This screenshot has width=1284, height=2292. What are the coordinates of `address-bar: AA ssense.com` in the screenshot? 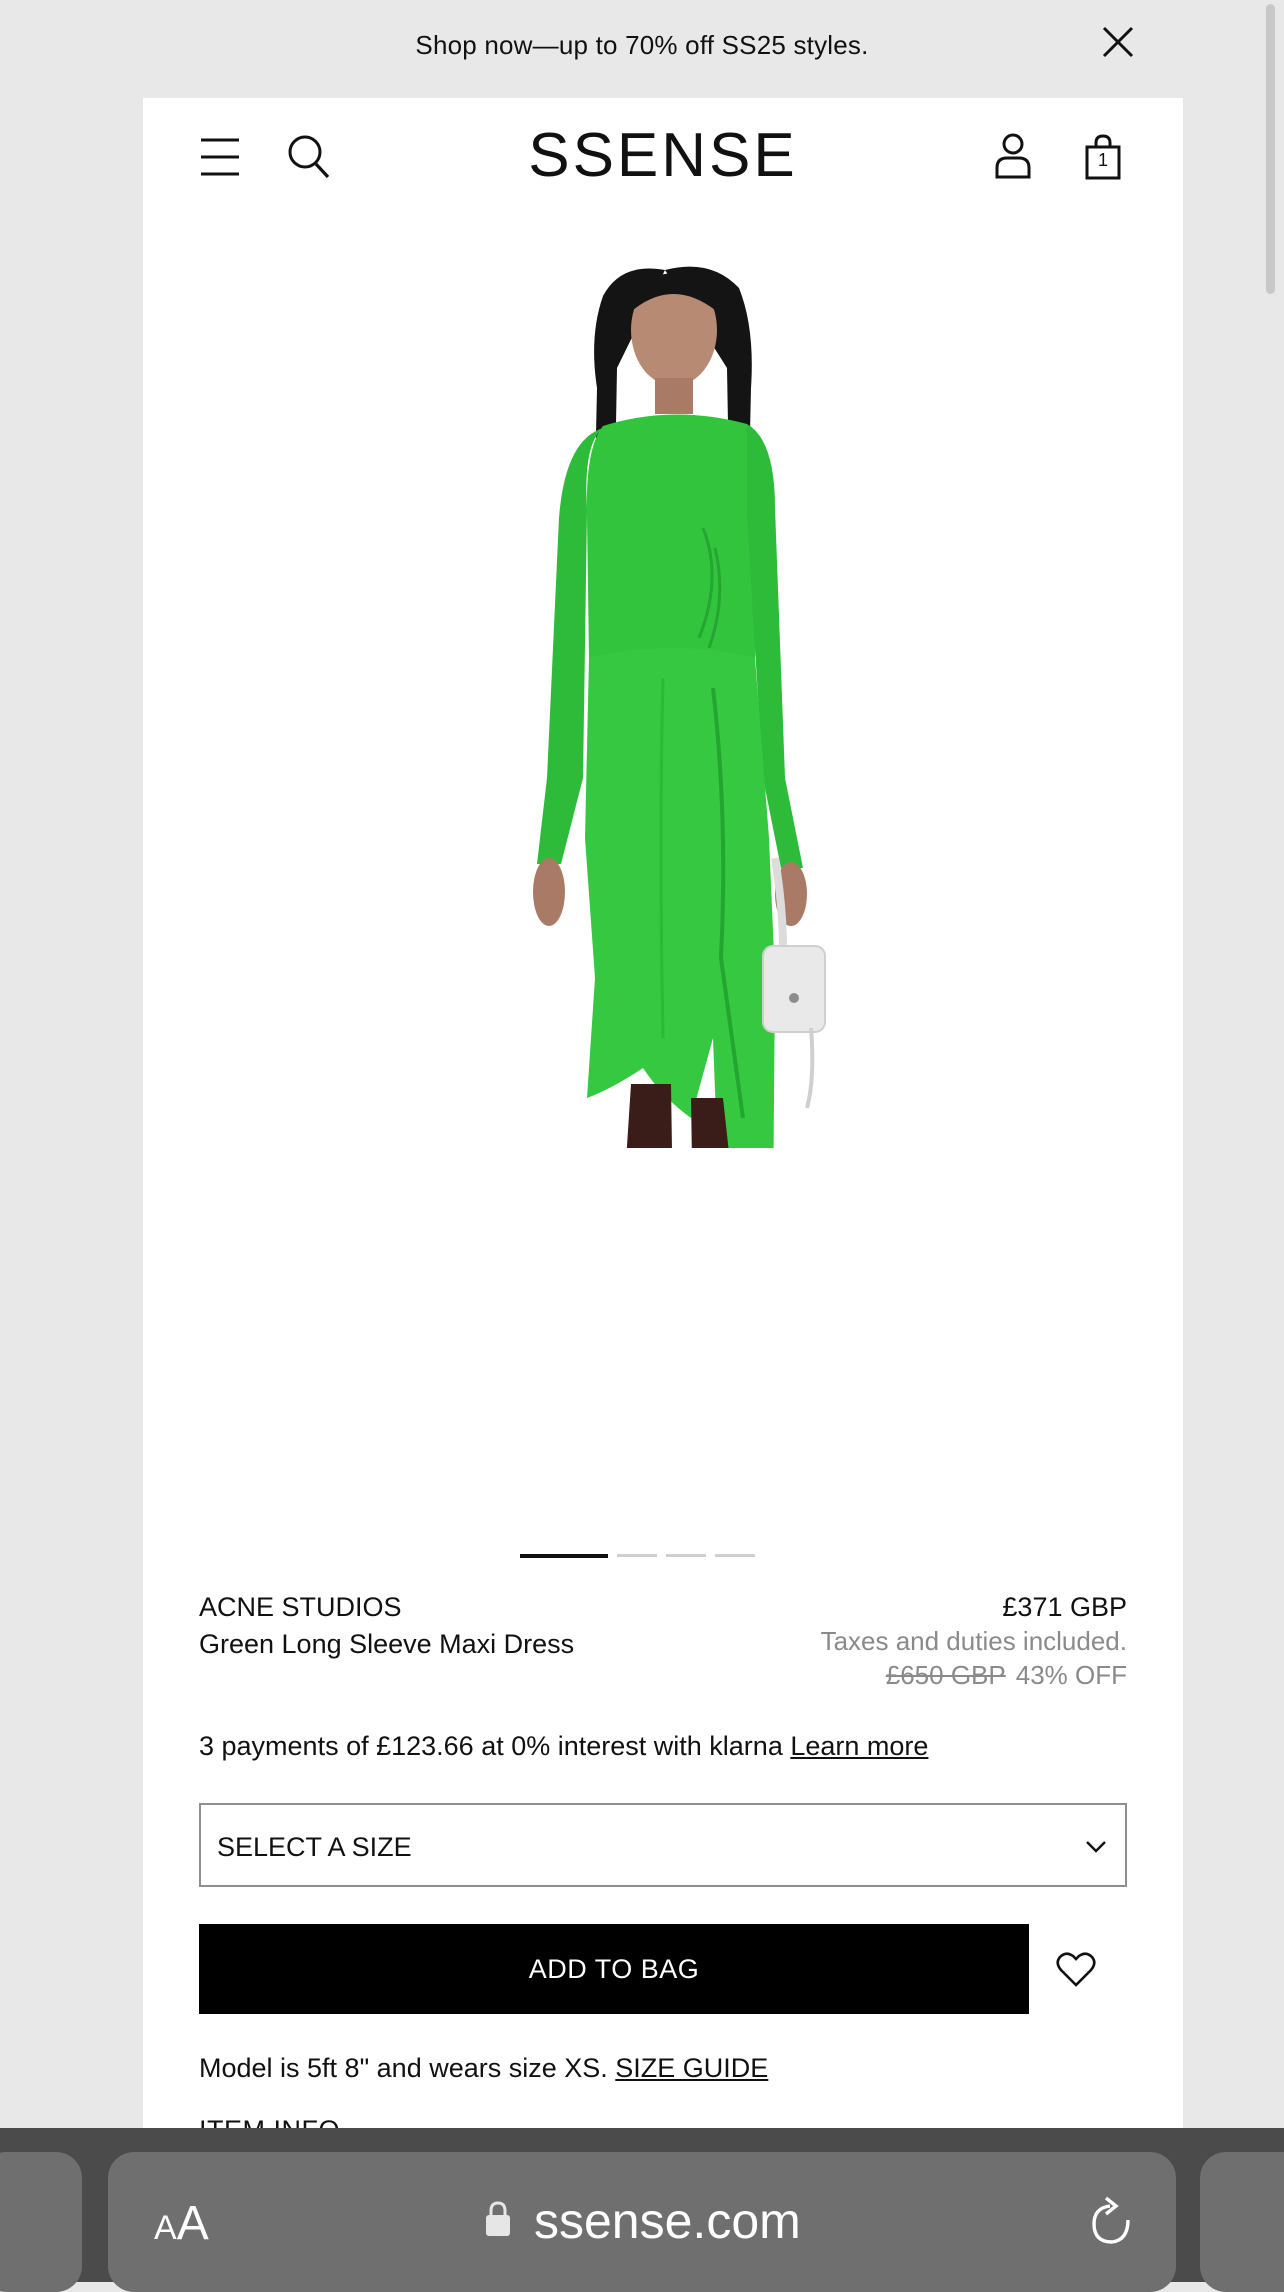 It's located at (642, 2222).